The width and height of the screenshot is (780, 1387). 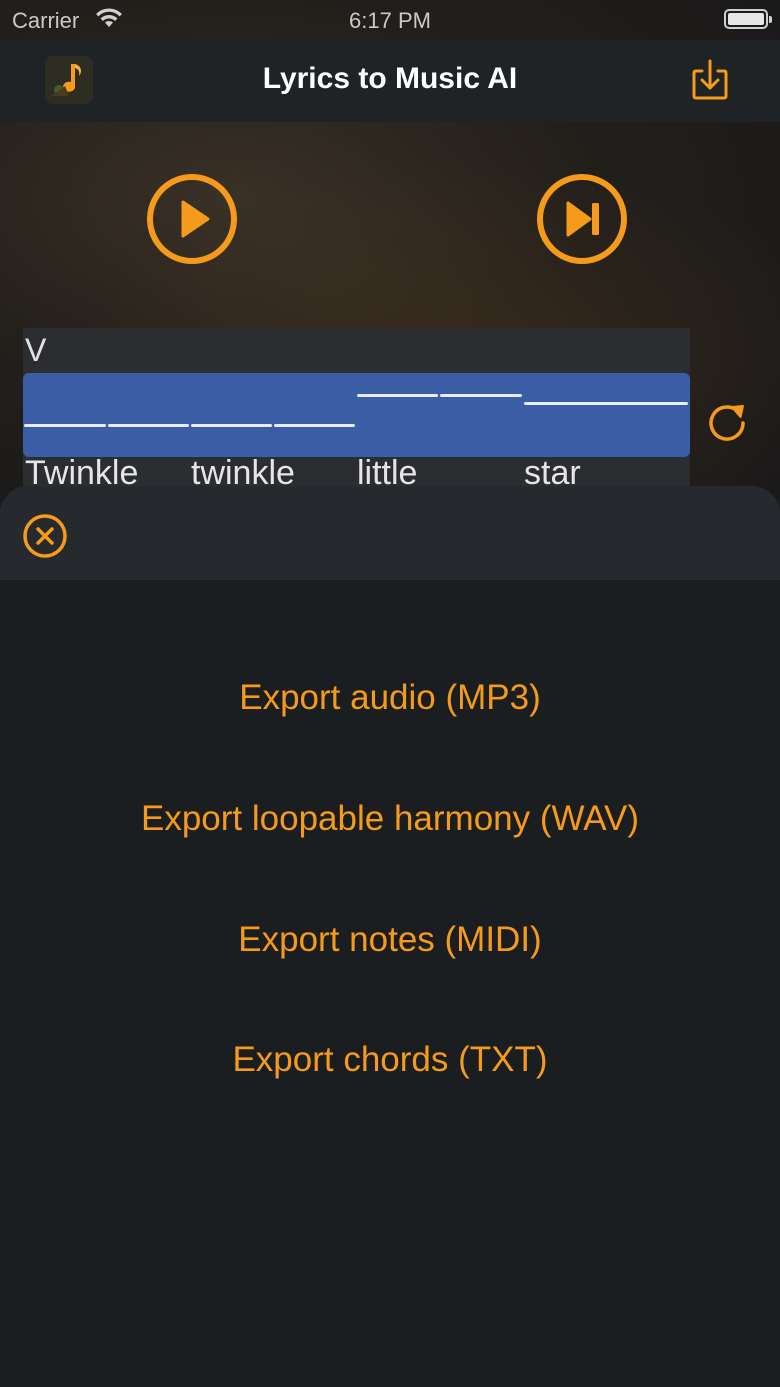 I want to click on export-txt-button: Export chords (TXT), so click(x=390, y=1060).